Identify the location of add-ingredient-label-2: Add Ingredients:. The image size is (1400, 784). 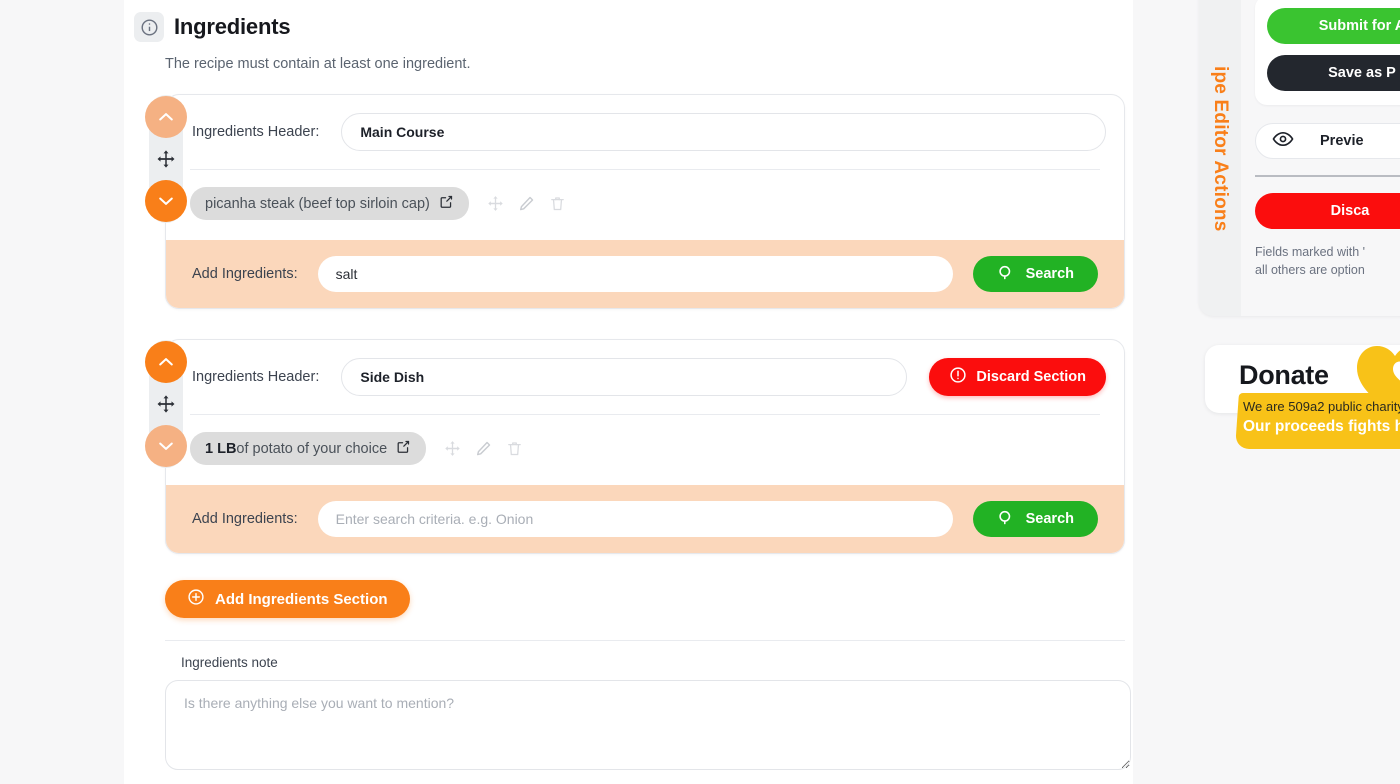
(245, 519).